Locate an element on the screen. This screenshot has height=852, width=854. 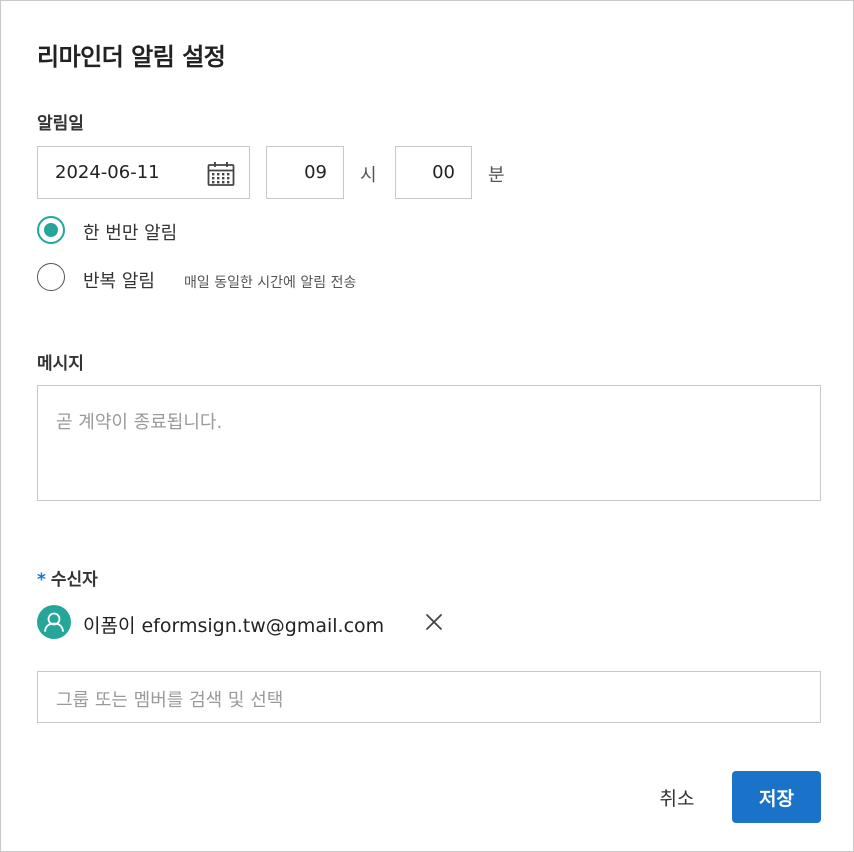
date-input: 2024-06-11 is located at coordinates (143, 172).